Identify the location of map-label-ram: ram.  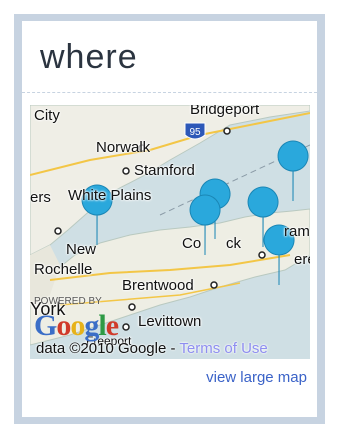
(297, 231).